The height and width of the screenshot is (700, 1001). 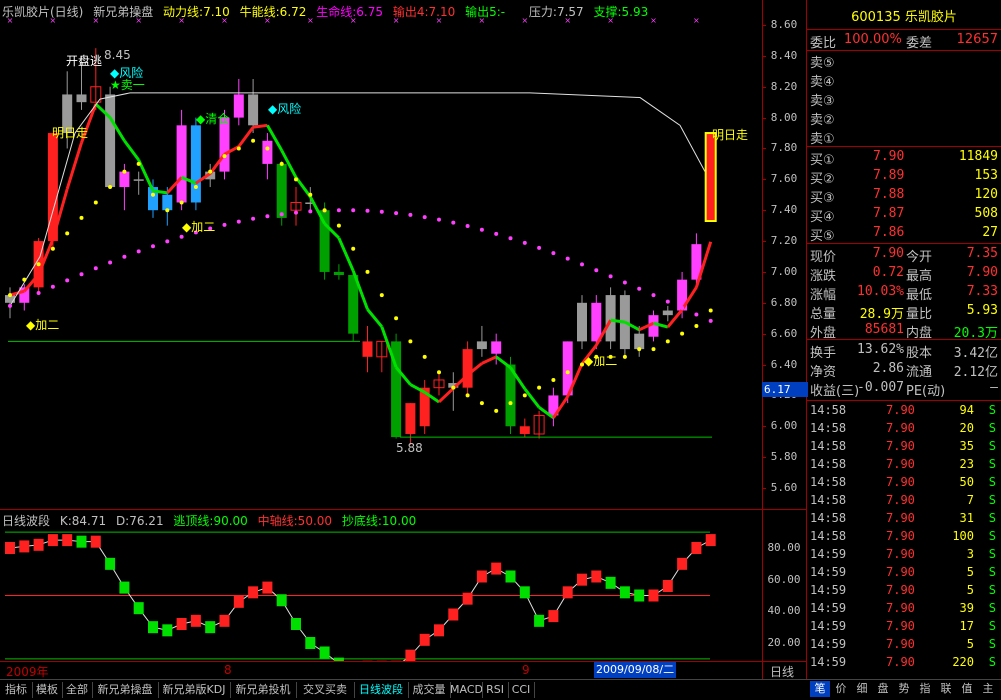 What do you see at coordinates (967, 689) in the screenshot?
I see `right-tab-7: 值` at bounding box center [967, 689].